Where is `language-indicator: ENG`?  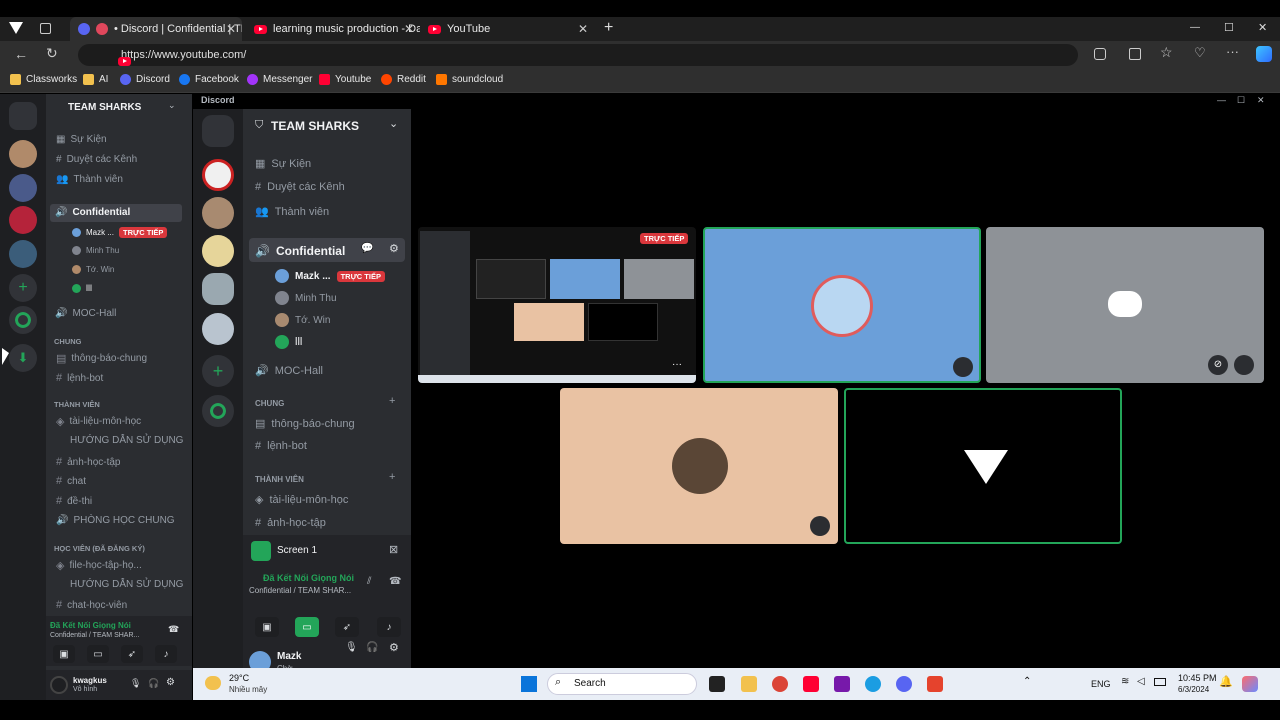 language-indicator: ENG is located at coordinates (1101, 684).